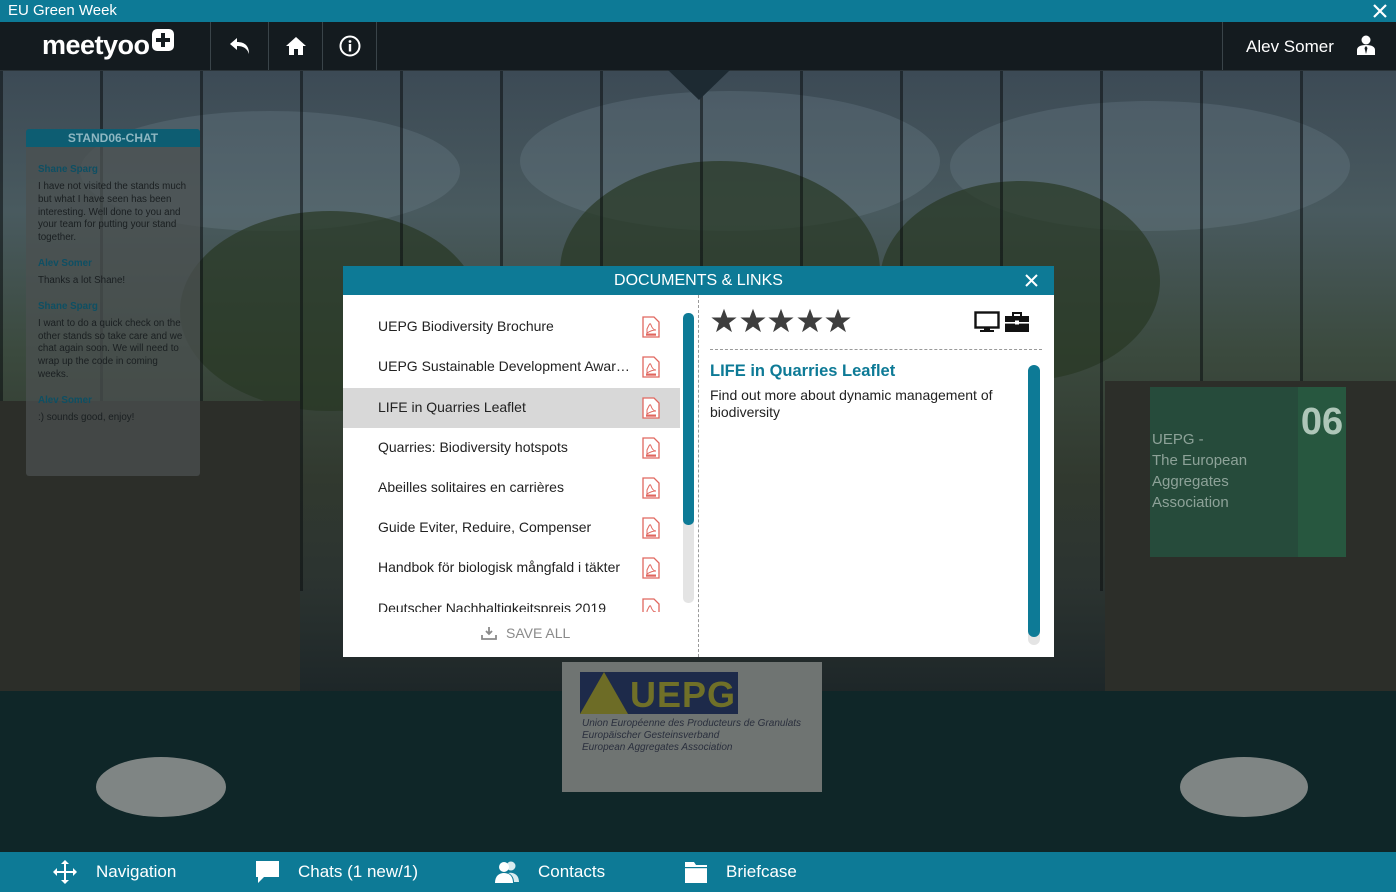 The image size is (1396, 892). What do you see at coordinates (699, 85) in the screenshot?
I see `scene-pointer` at bounding box center [699, 85].